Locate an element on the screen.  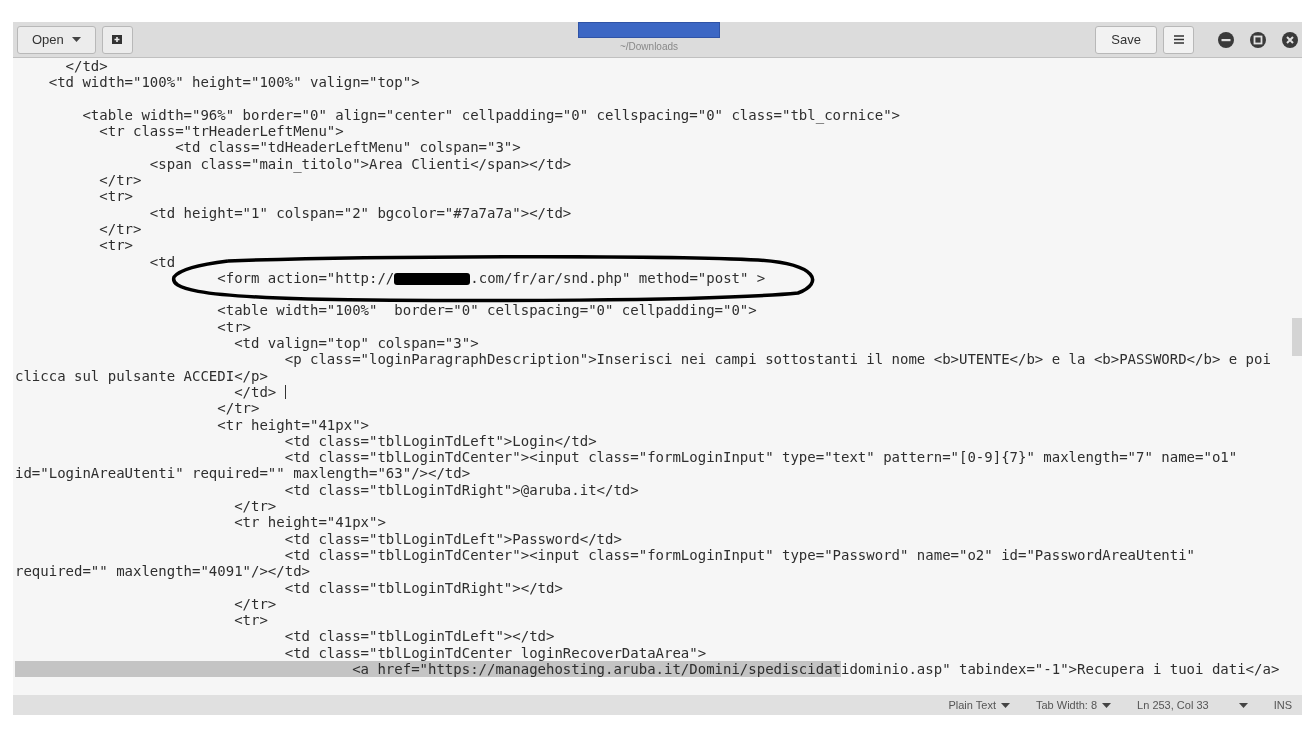
code-line: <td class="tblLoginTdLeft">Login</td> is located at coordinates (440, 441).